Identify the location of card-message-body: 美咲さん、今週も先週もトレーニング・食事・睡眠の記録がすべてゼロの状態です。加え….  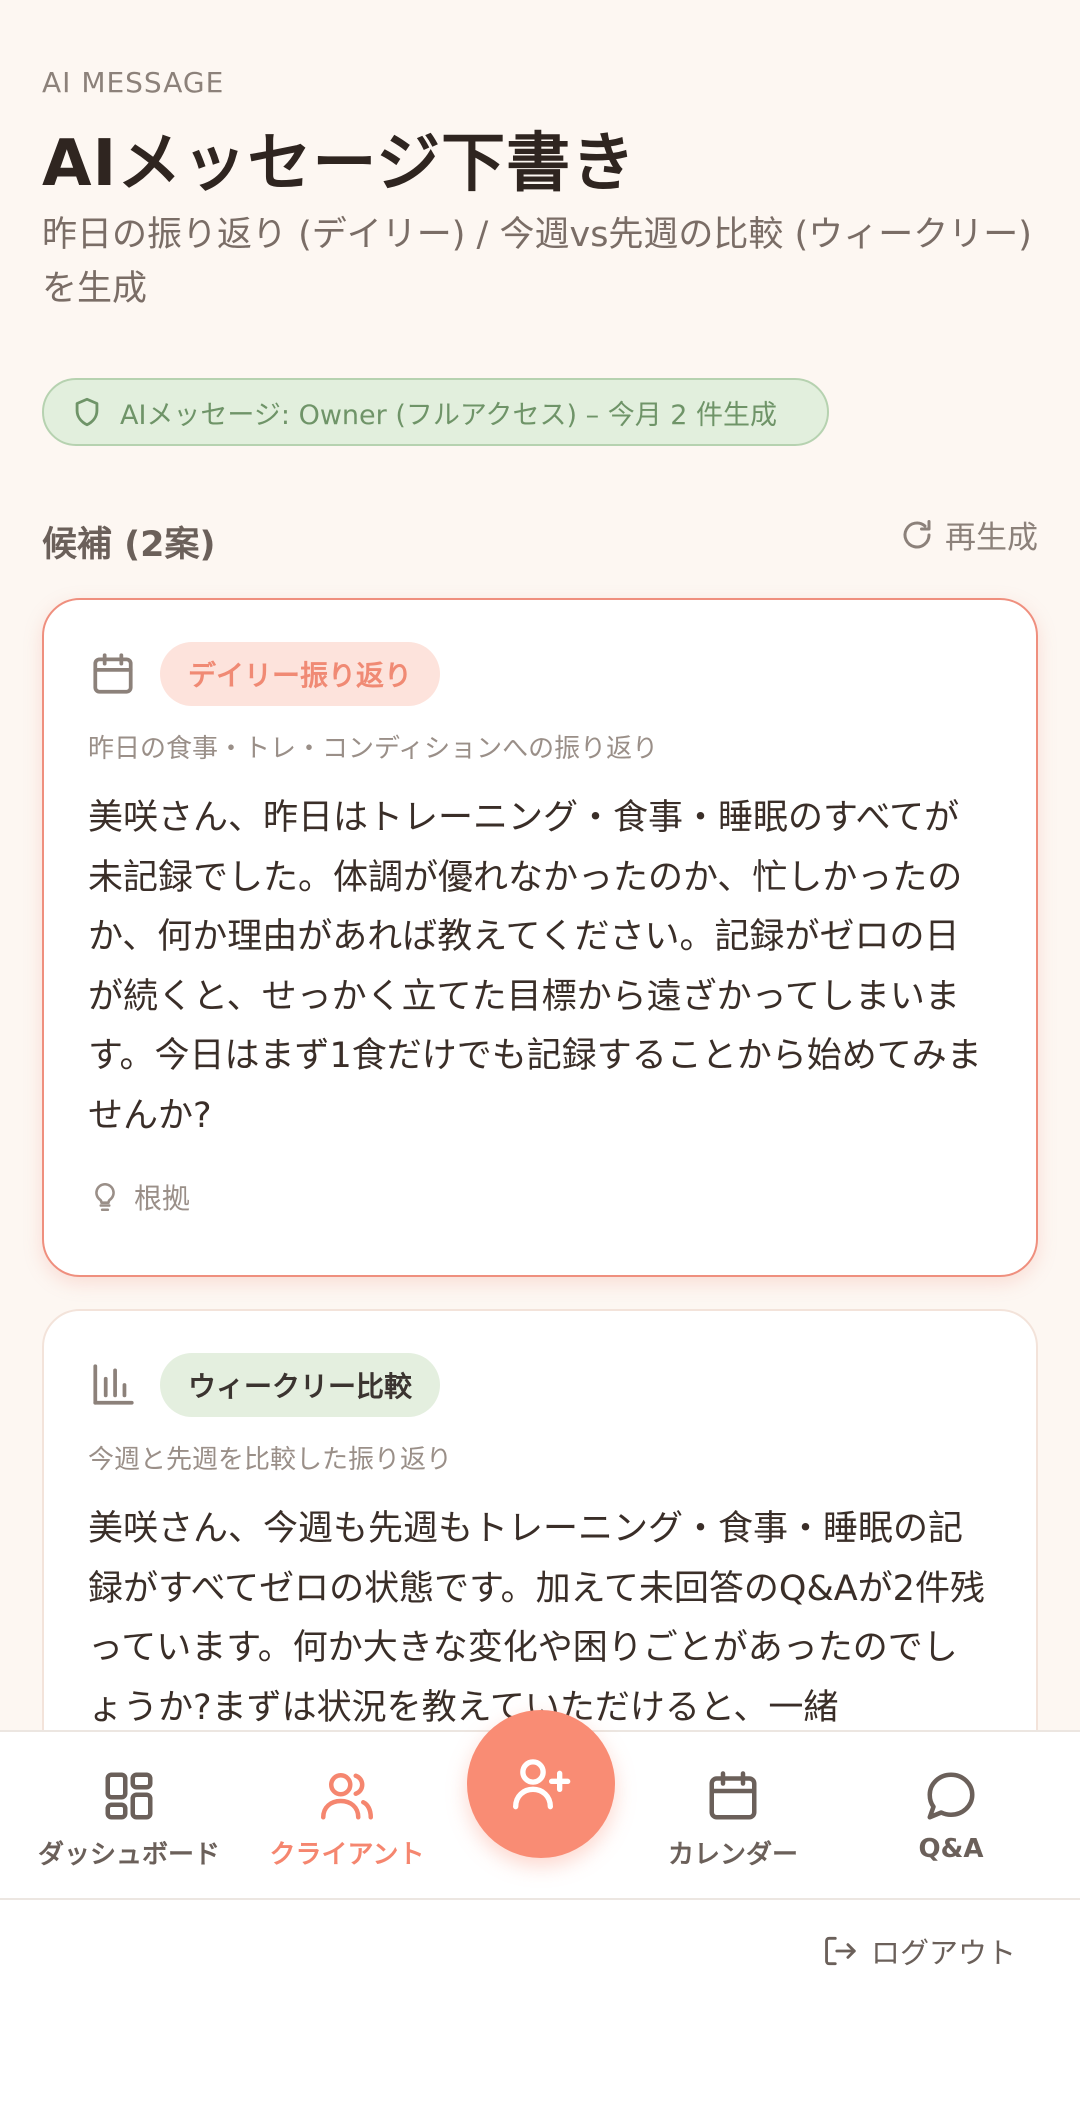
(536, 1618).